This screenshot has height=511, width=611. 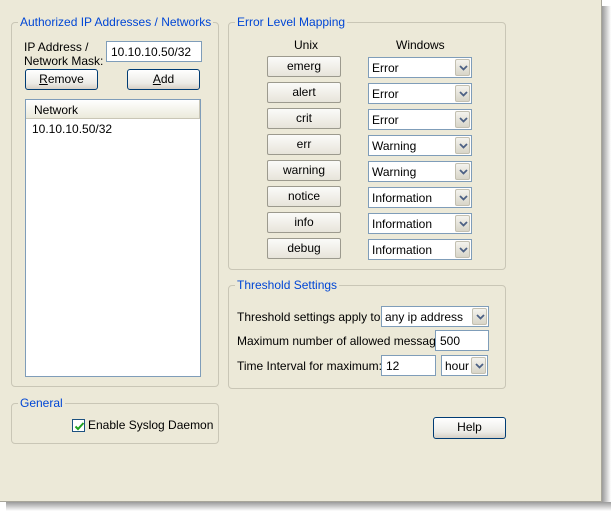 What do you see at coordinates (420, 67) in the screenshot?
I see `windows-level-emerg-select: Error` at bounding box center [420, 67].